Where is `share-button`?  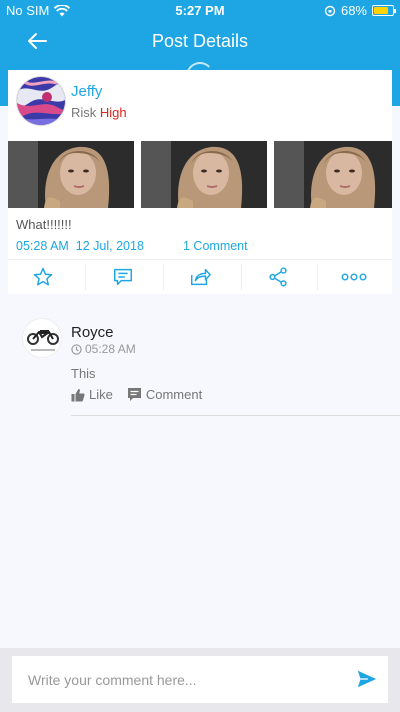
share-button is located at coordinates (278, 277).